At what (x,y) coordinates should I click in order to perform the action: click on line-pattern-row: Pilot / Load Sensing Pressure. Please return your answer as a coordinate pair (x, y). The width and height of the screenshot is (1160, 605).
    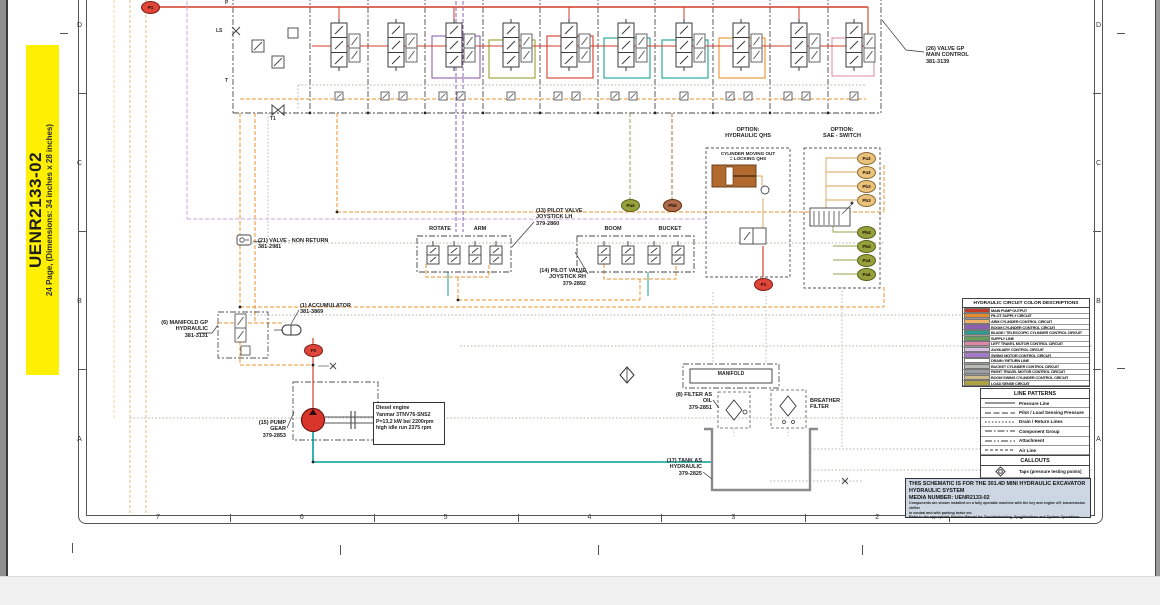
    Looking at the image, I should click on (1035, 413).